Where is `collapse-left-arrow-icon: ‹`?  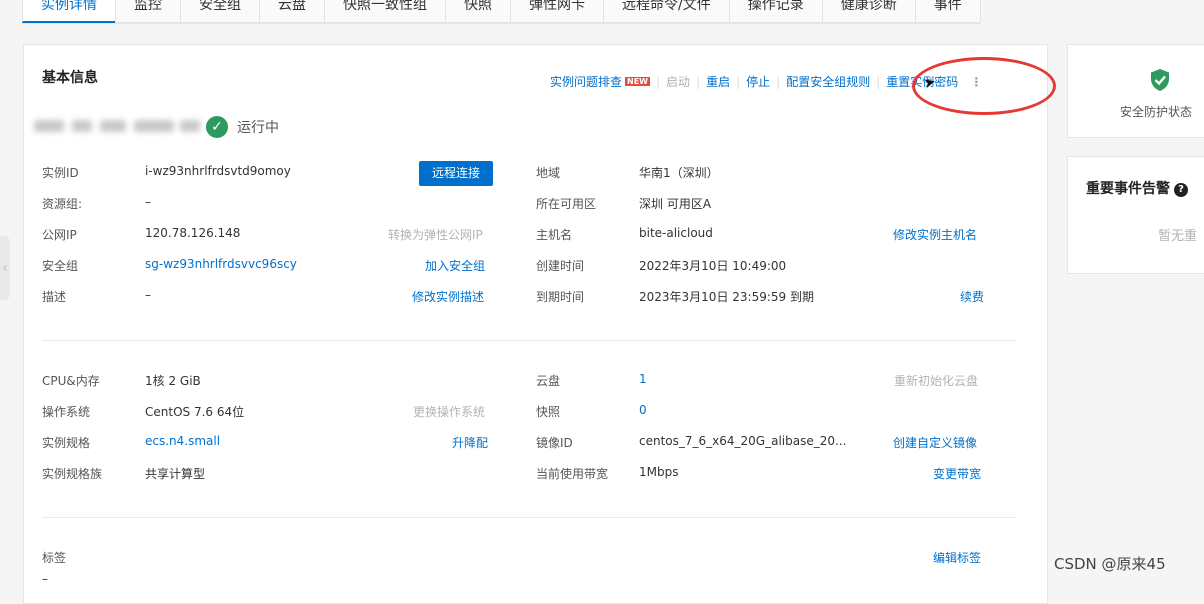 collapse-left-arrow-icon: ‹ is located at coordinates (5, 268).